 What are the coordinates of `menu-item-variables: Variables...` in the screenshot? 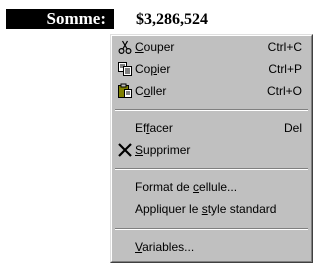 It's located at (211, 247).